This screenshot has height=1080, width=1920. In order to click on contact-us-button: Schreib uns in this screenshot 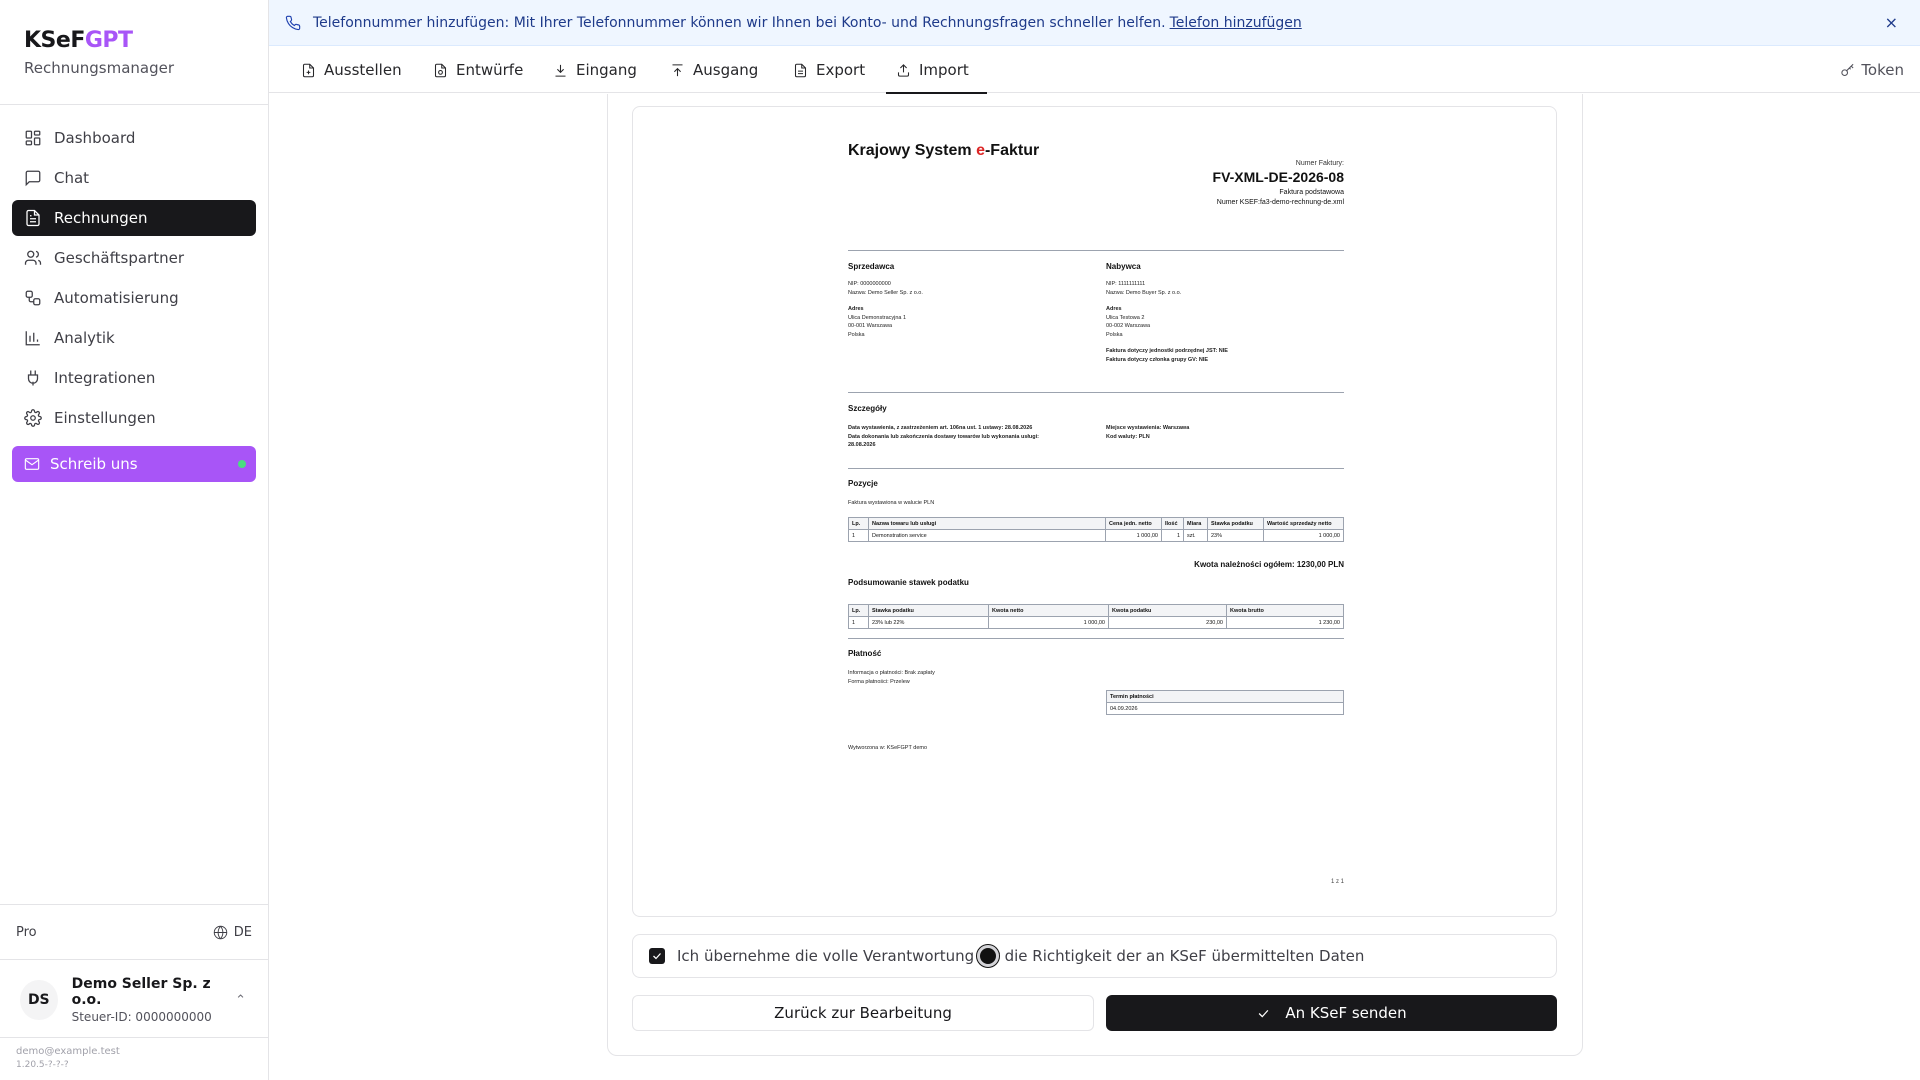, I will do `click(134, 464)`.